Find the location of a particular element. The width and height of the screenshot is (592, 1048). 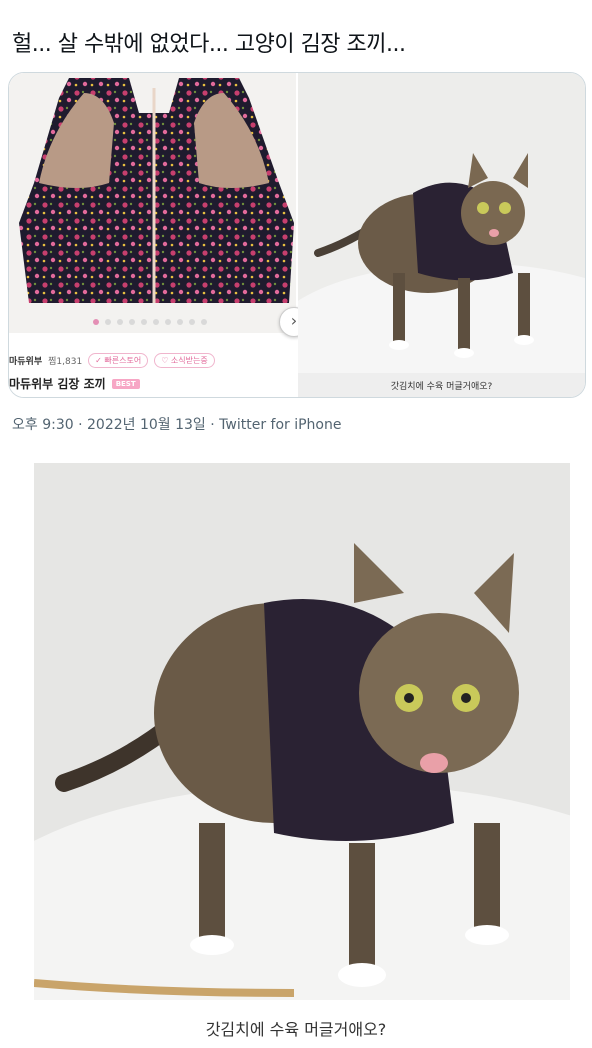

carousel-dot-active is located at coordinates (96, 322).